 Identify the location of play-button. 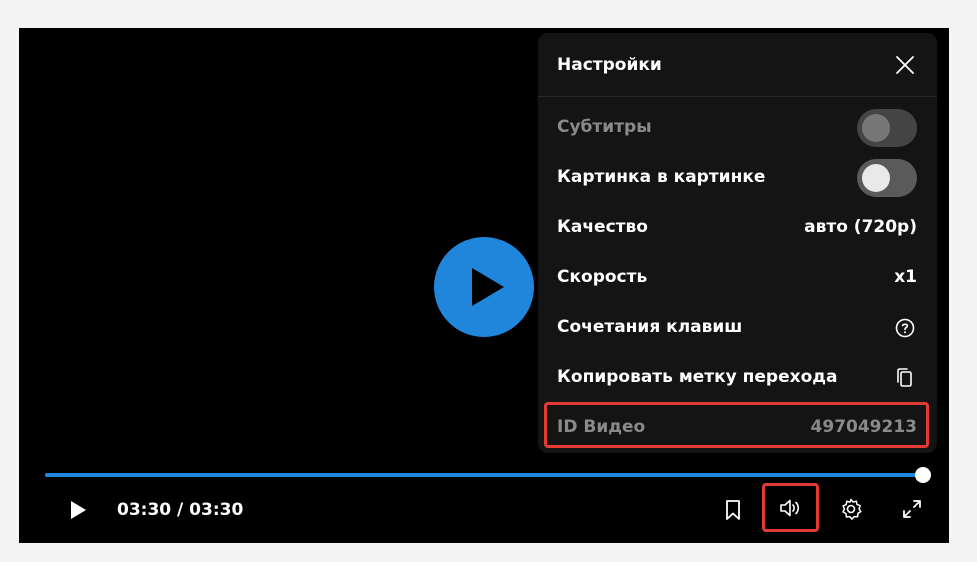
(77, 510).